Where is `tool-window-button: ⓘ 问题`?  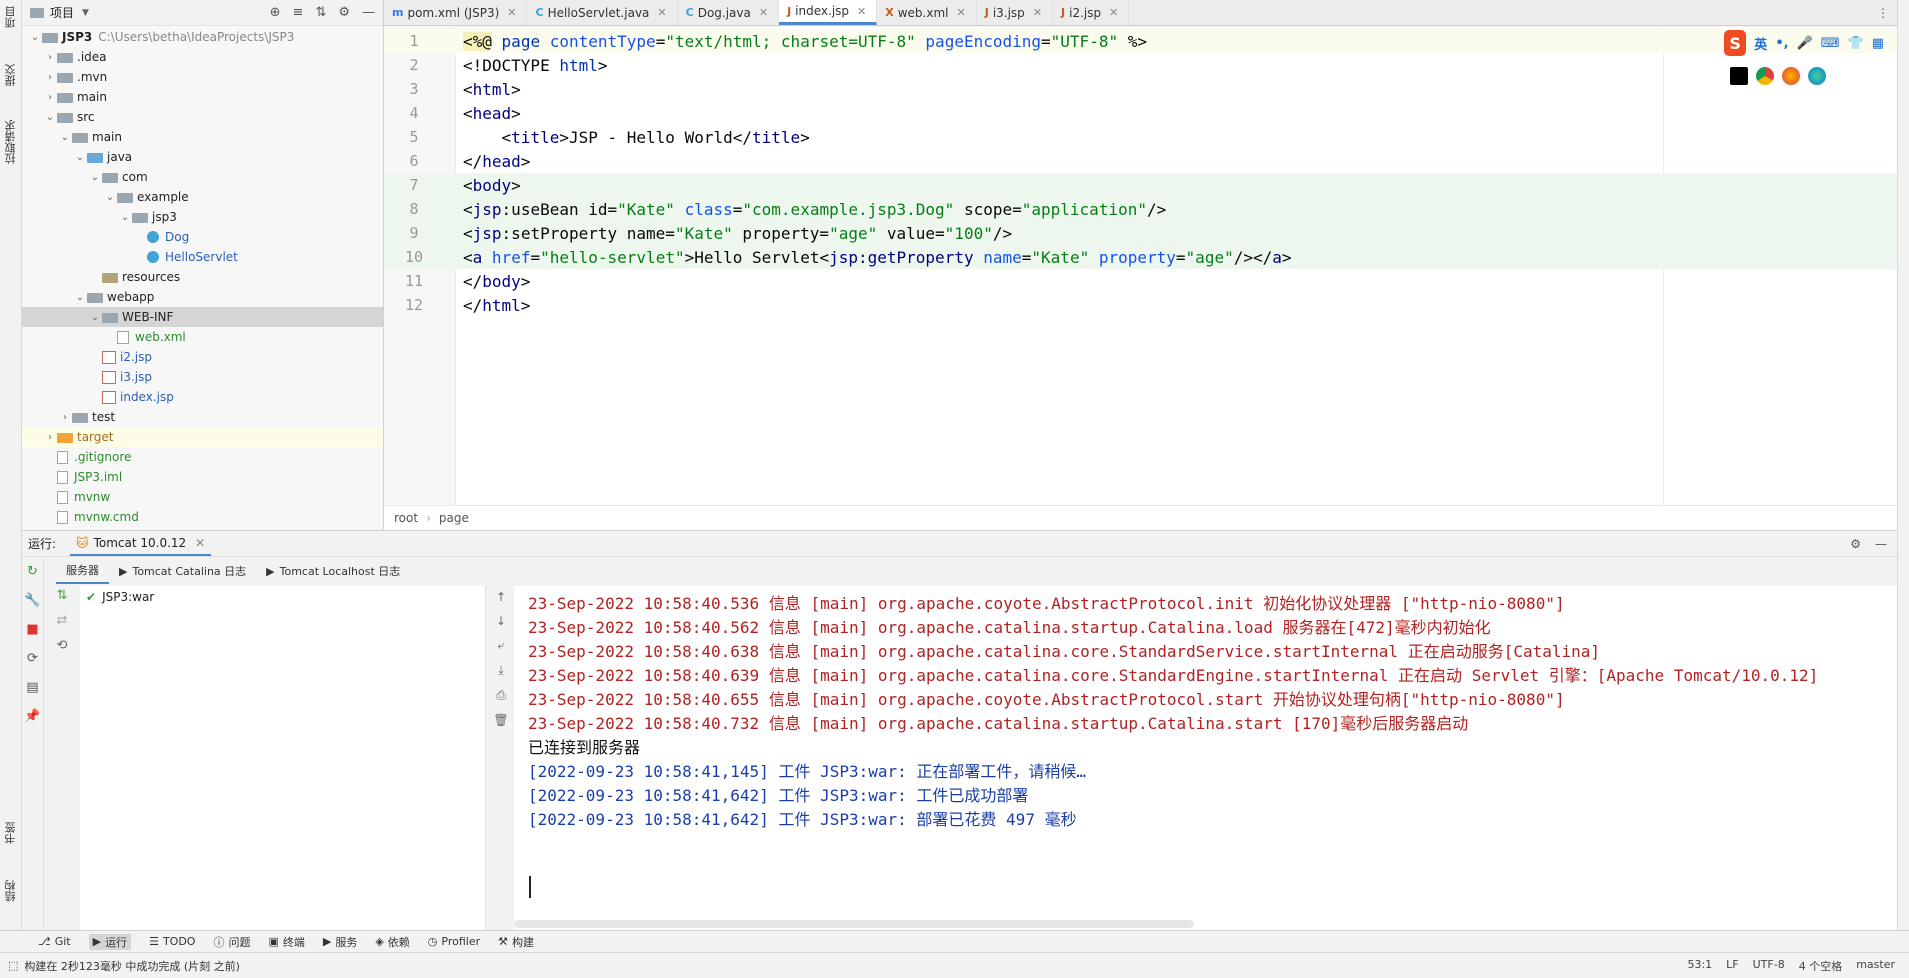
tool-window-button: ⓘ 问题 is located at coordinates (231, 942).